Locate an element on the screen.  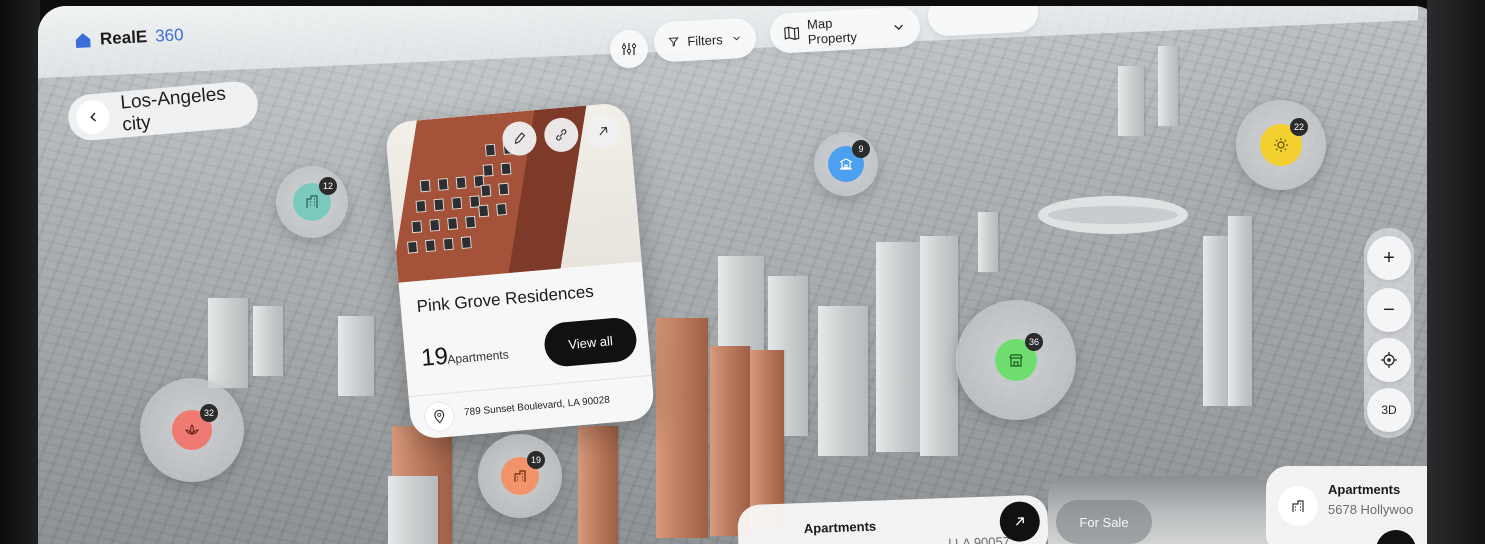
settings-sliders-button is located at coordinates (629, 49).